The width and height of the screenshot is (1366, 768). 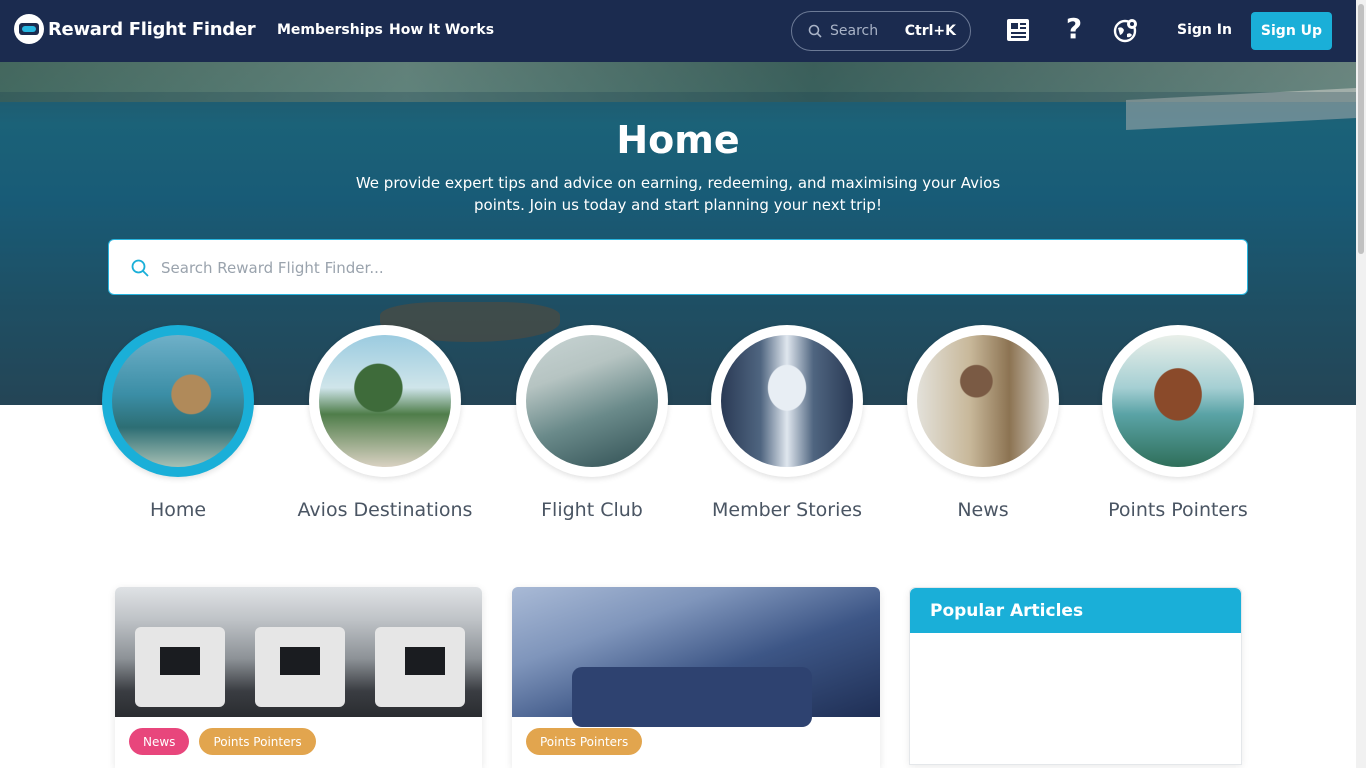 I want to click on category-image-news, so click(x=983, y=401).